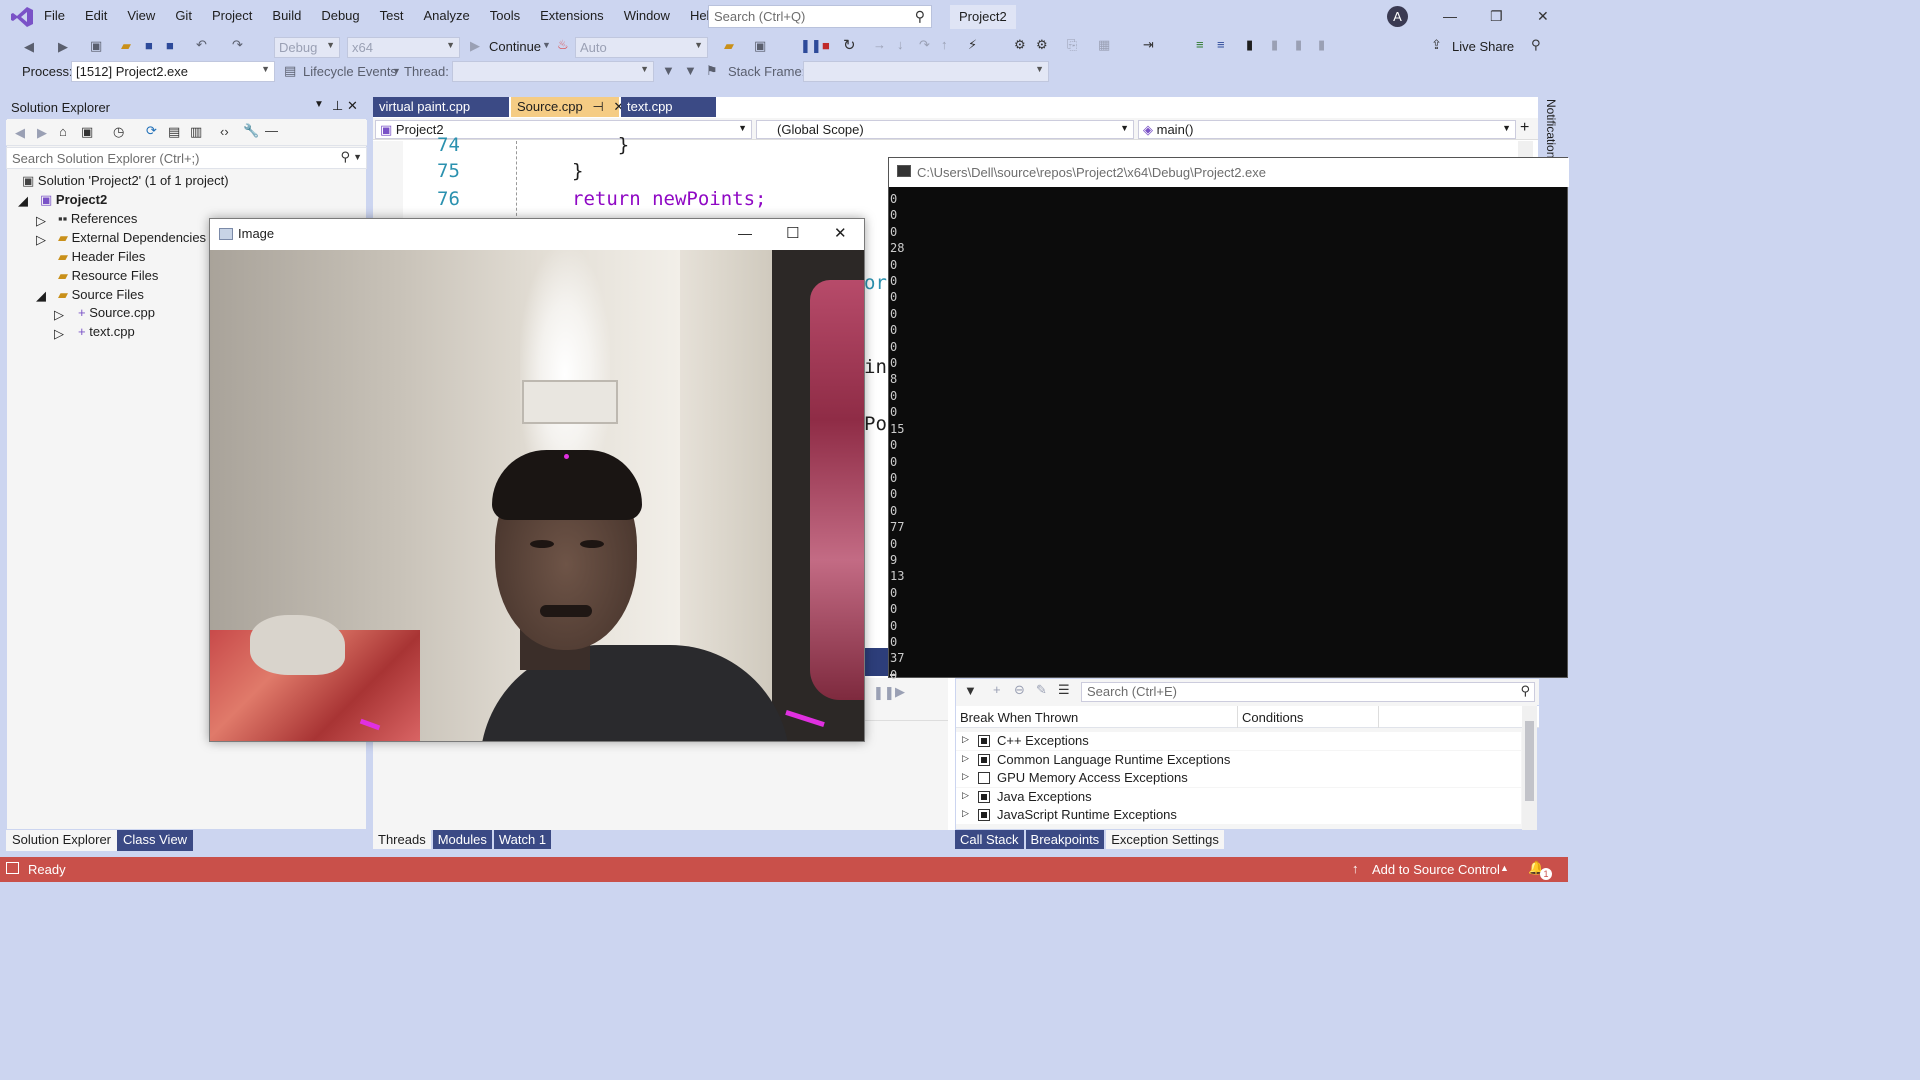 The height and width of the screenshot is (1080, 1920). What do you see at coordinates (1397, 16) in the screenshot?
I see `avatar: A` at bounding box center [1397, 16].